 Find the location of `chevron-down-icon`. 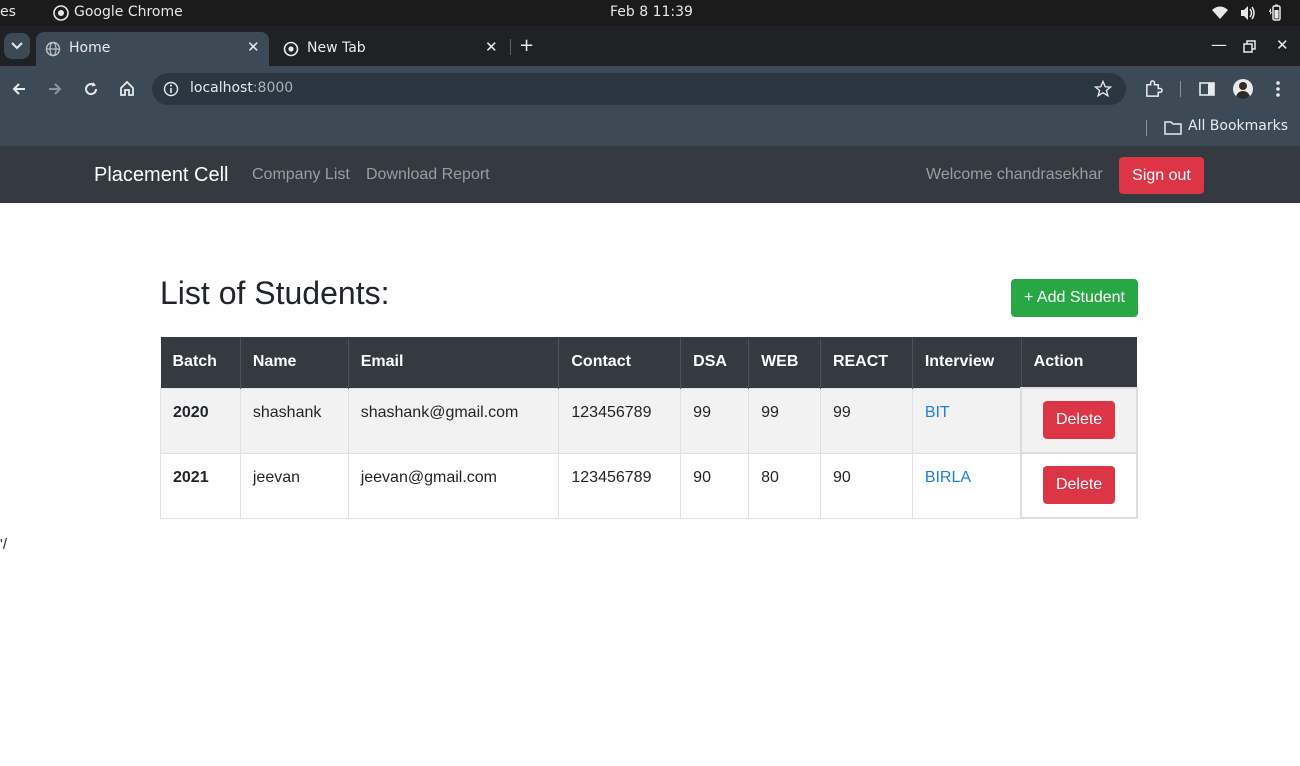

chevron-down-icon is located at coordinates (17, 46).